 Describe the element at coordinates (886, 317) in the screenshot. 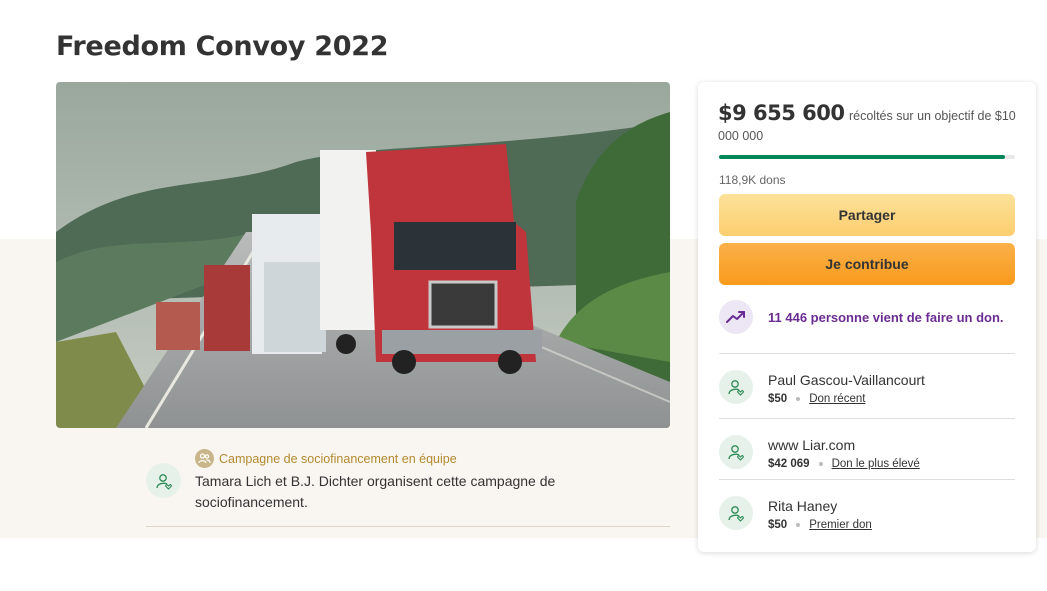

I see `recent-donations-text: 11 446 personne vient de faire un don.` at that location.